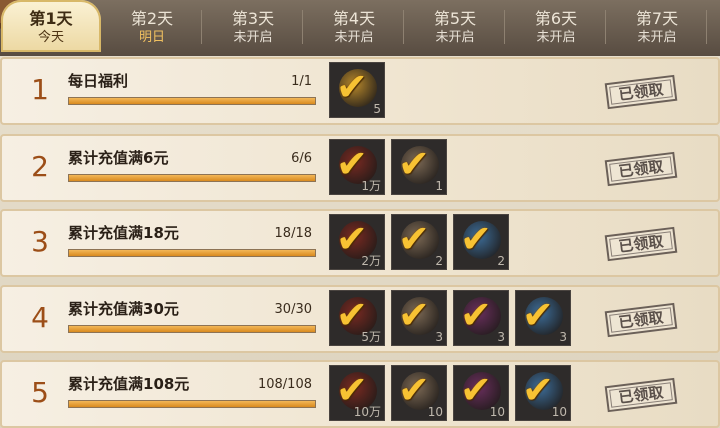 The width and height of the screenshot is (720, 428). What do you see at coordinates (152, 18) in the screenshot?
I see `tab-day-label: 第2天` at bounding box center [152, 18].